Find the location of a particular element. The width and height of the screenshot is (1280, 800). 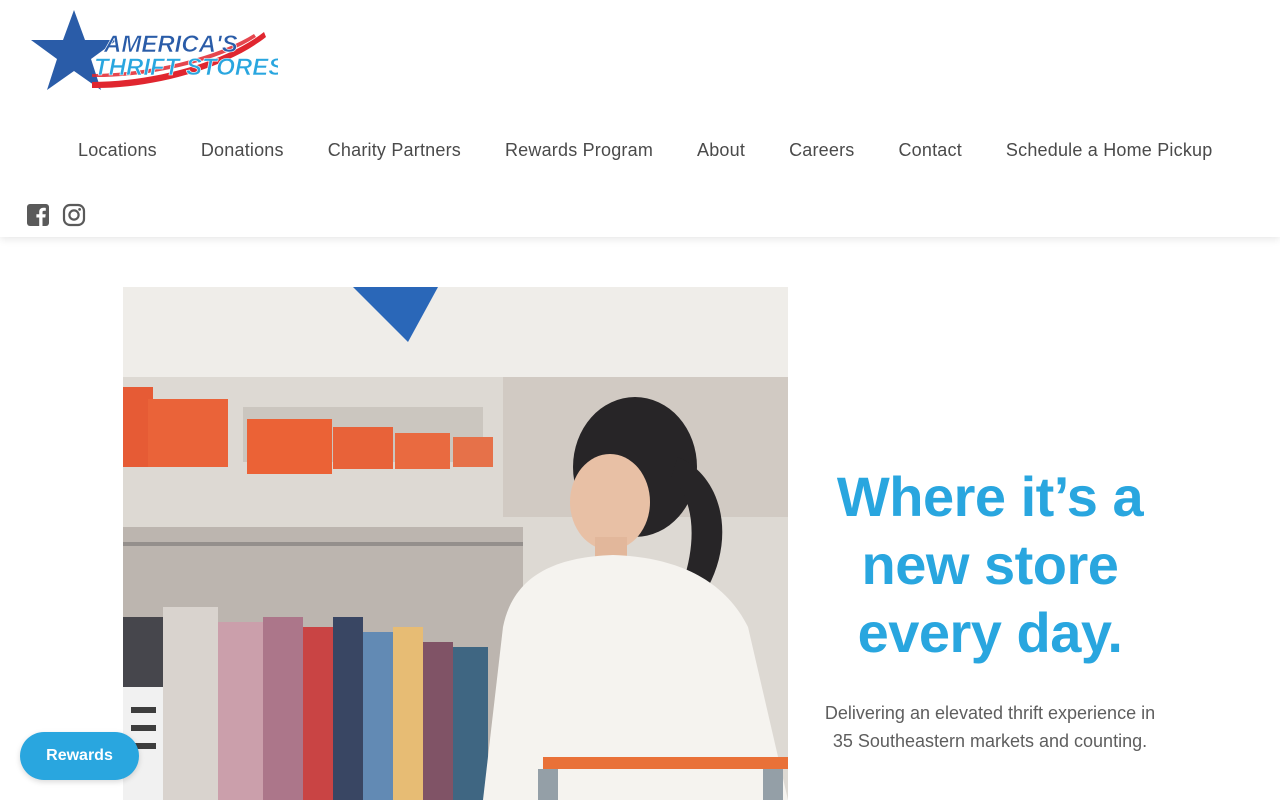

nav-item-careers: Careers is located at coordinates (821, 150).